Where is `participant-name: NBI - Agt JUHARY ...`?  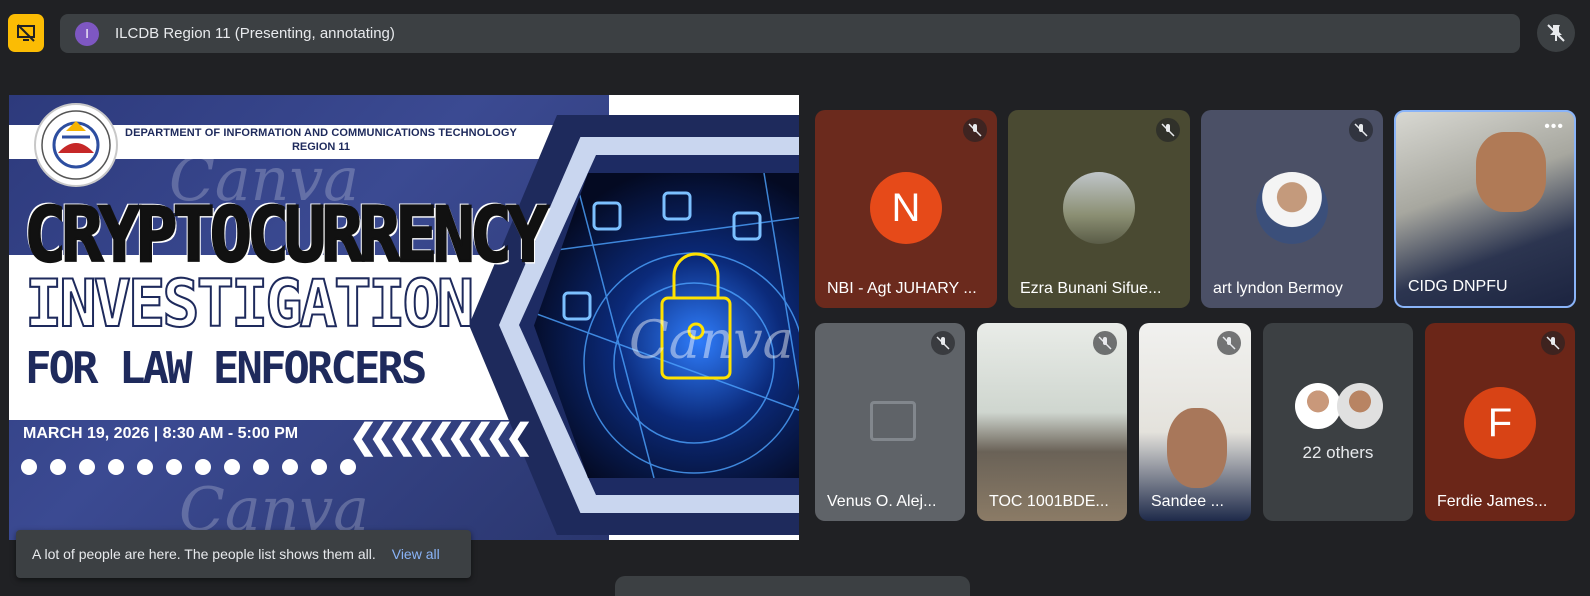 participant-name: NBI - Agt JUHARY ... is located at coordinates (902, 288).